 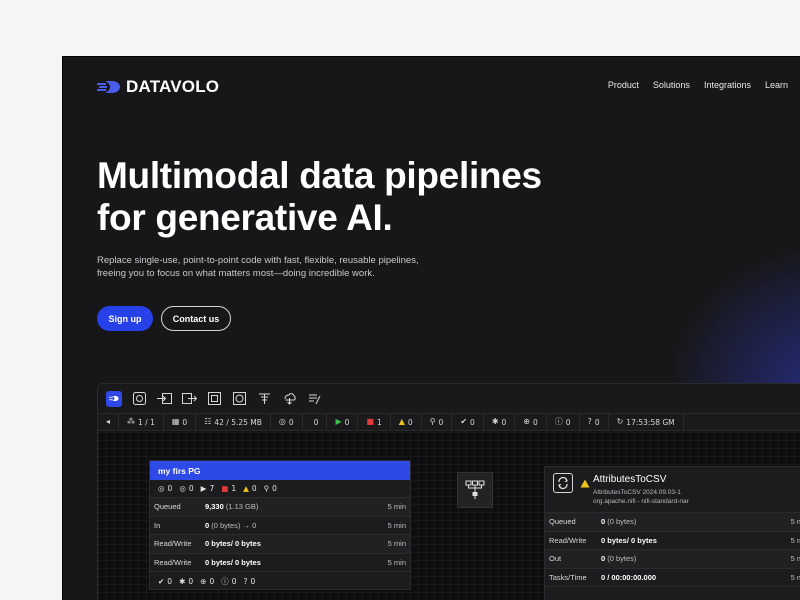 What do you see at coordinates (531, 422) in the screenshot?
I see `status-stale: ⊕ 0` at bounding box center [531, 422].